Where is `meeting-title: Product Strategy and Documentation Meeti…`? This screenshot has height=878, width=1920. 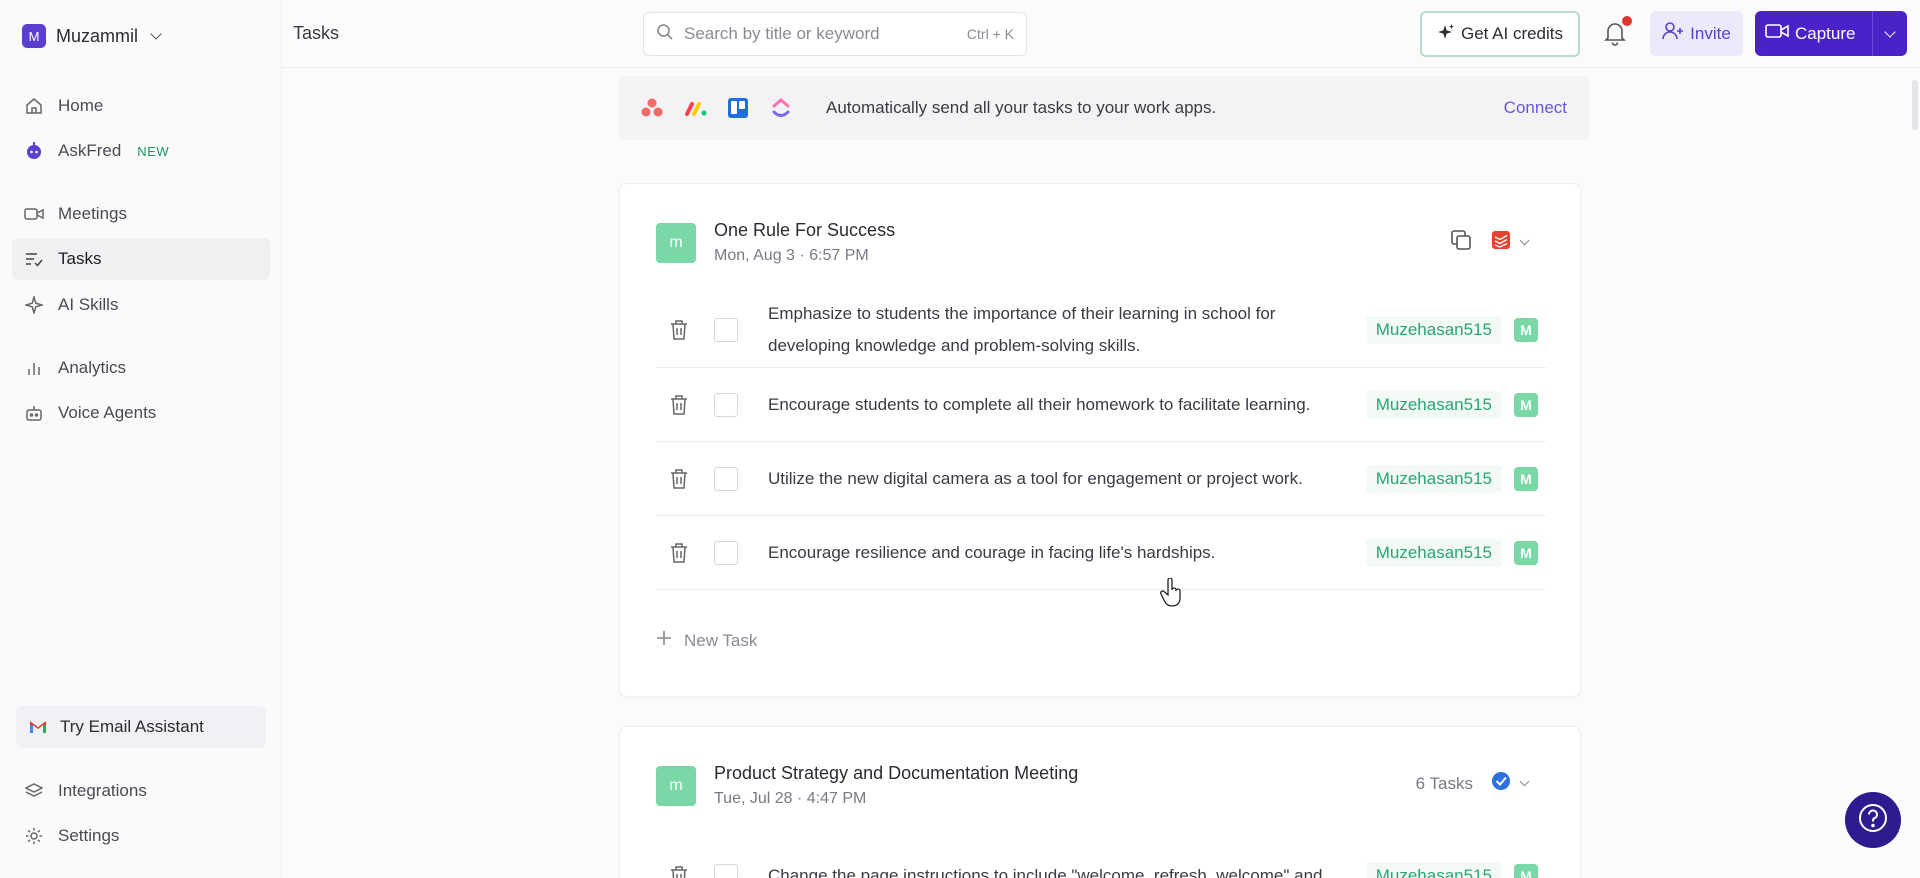 meeting-title: Product Strategy and Documentation Meeti… is located at coordinates (896, 773).